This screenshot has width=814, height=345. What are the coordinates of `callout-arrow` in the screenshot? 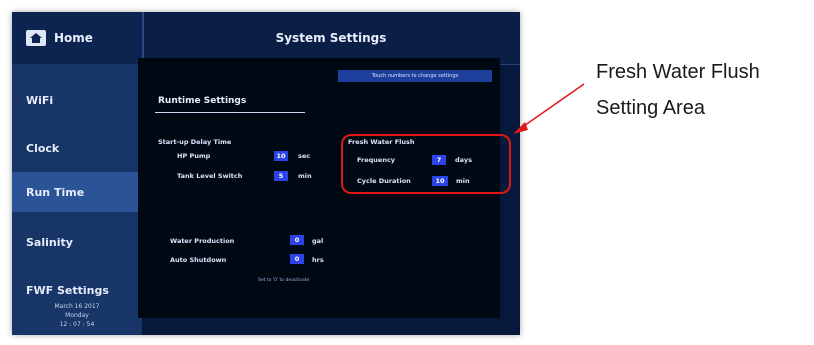 It's located at (549, 108).